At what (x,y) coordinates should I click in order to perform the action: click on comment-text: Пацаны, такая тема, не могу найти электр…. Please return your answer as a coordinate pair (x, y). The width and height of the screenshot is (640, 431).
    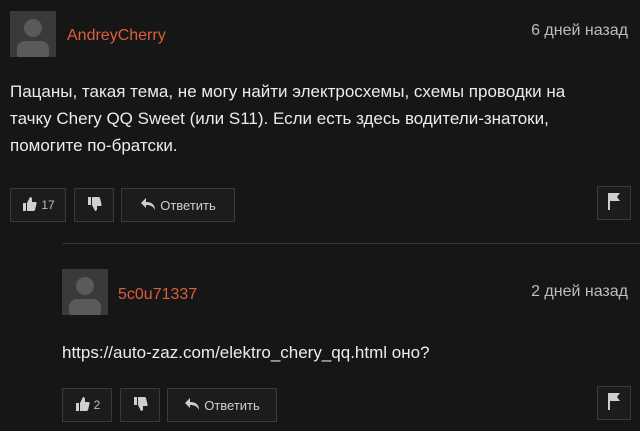
    Looking at the image, I should click on (288, 118).